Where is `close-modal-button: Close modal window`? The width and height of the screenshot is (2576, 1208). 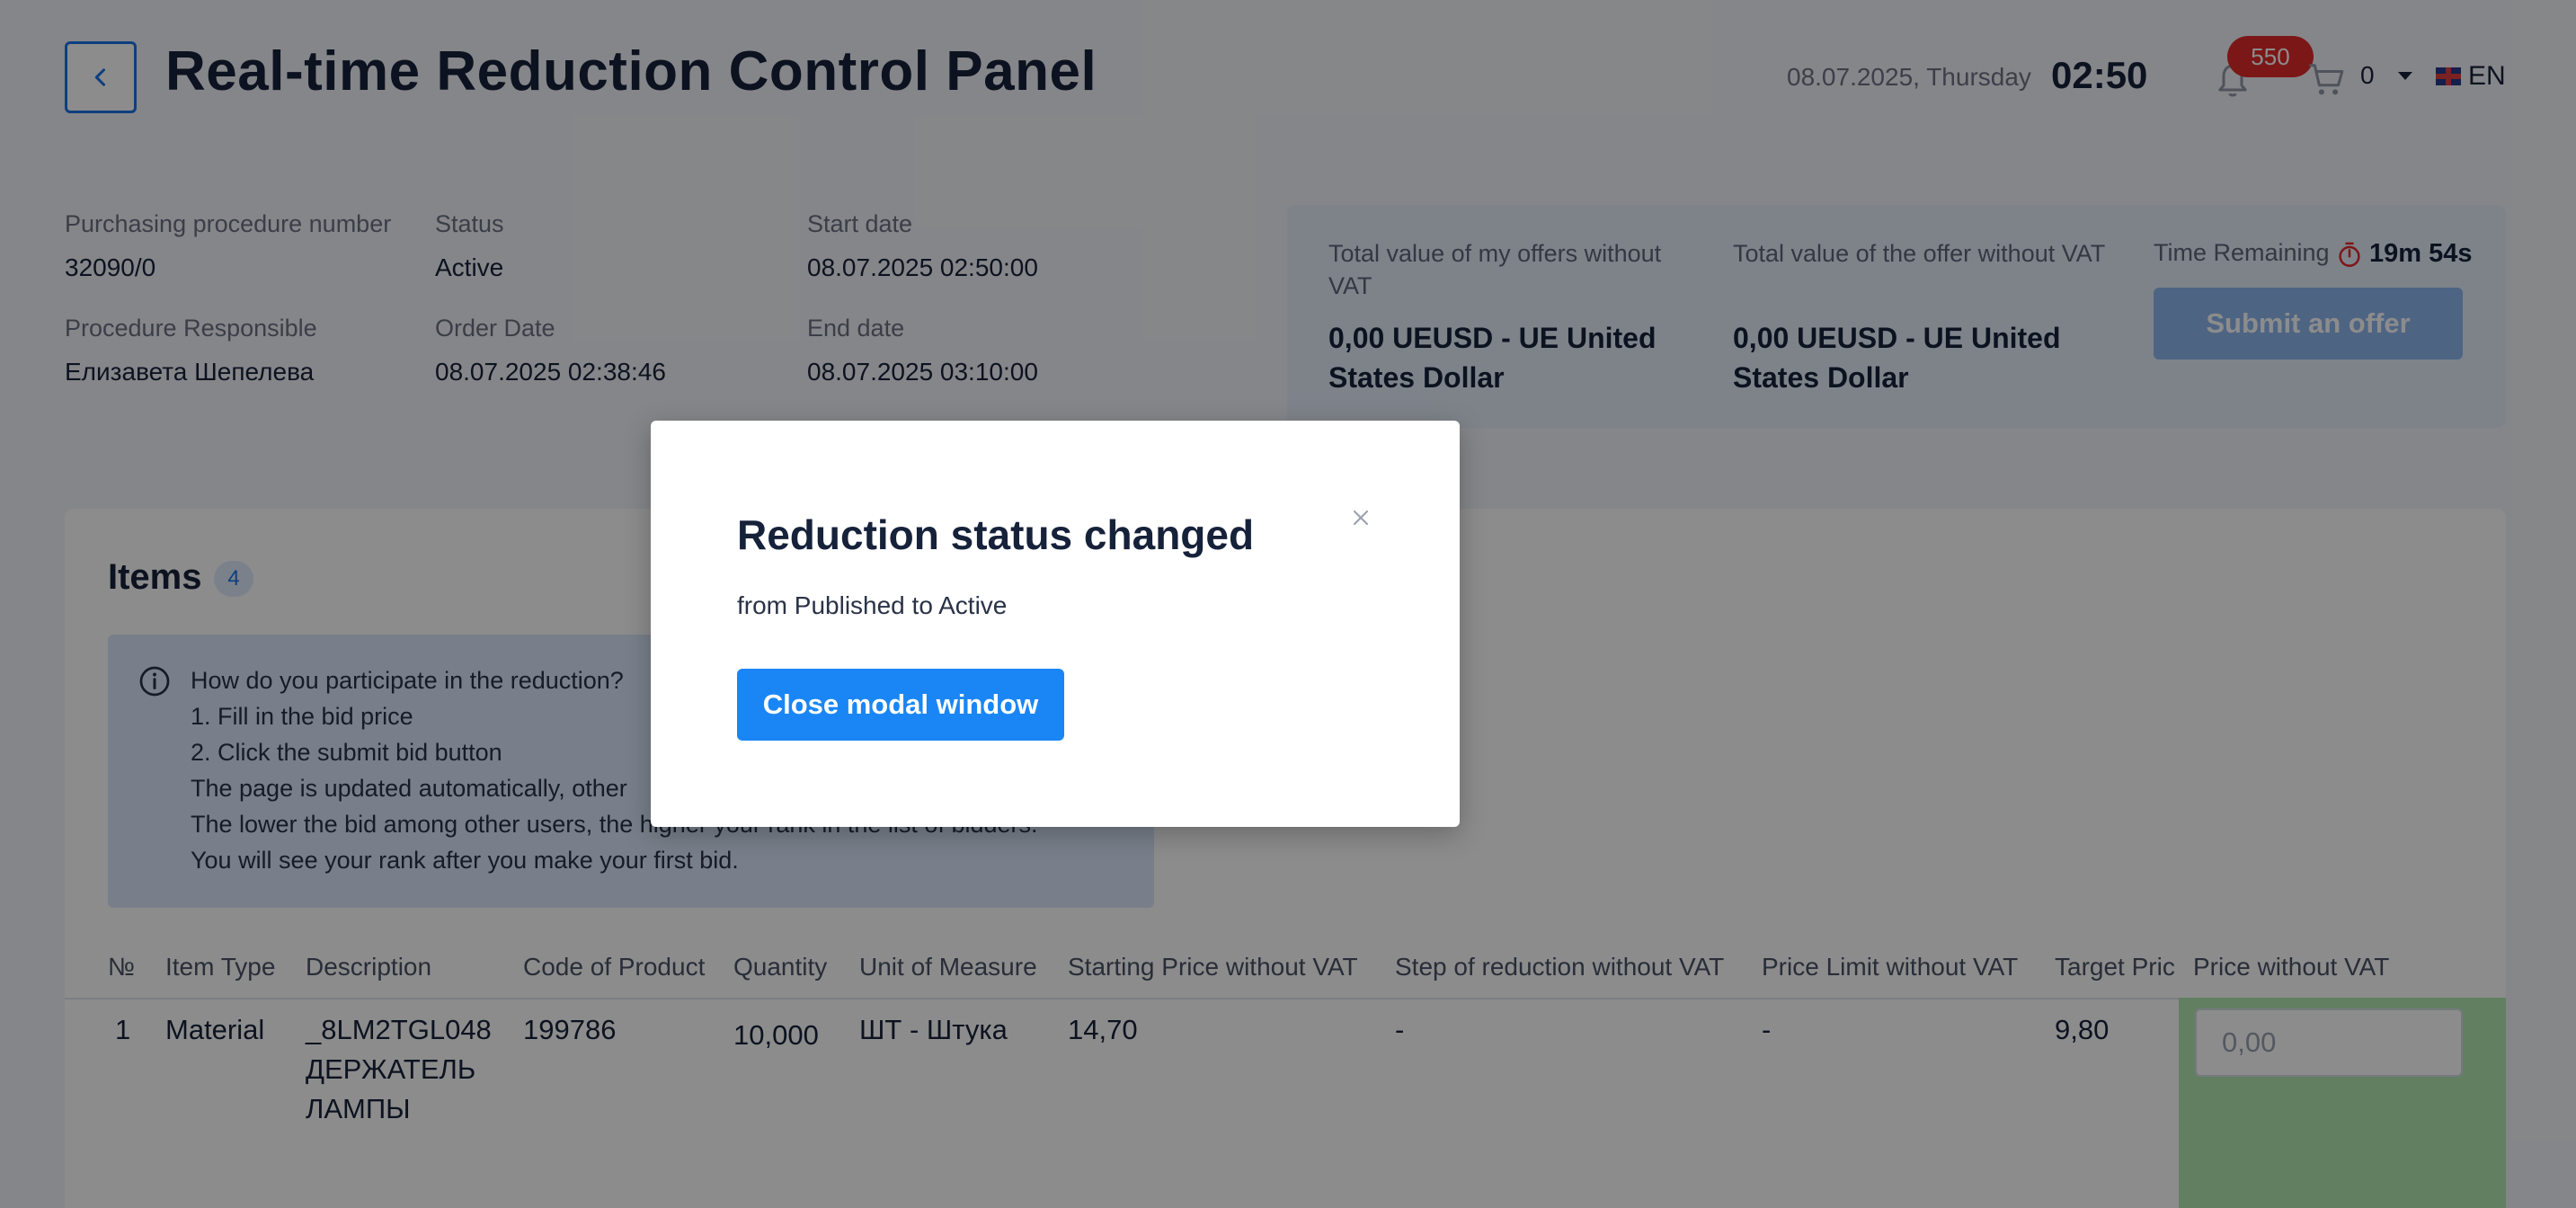 close-modal-button: Close modal window is located at coordinates (900, 705).